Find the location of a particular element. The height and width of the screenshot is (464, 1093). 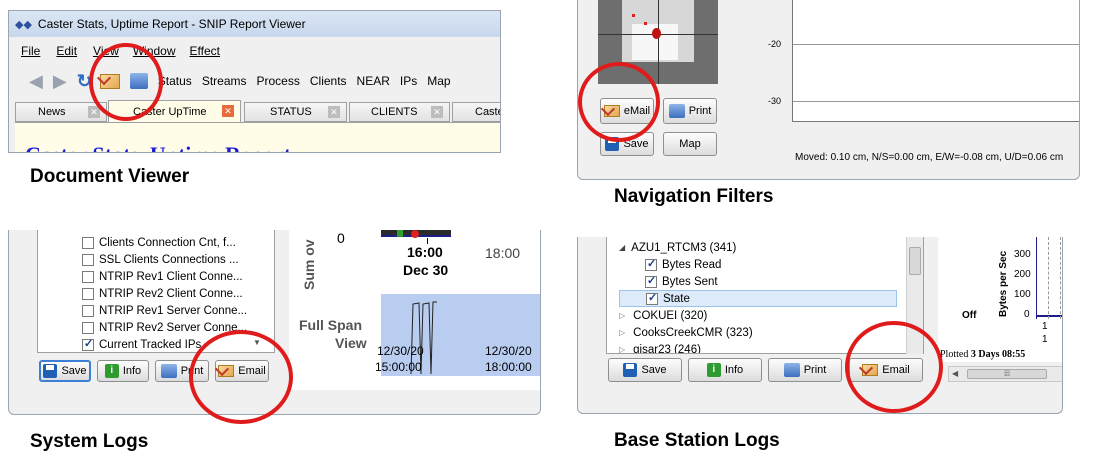

toolbar-clients: Clients is located at coordinates (328, 81).